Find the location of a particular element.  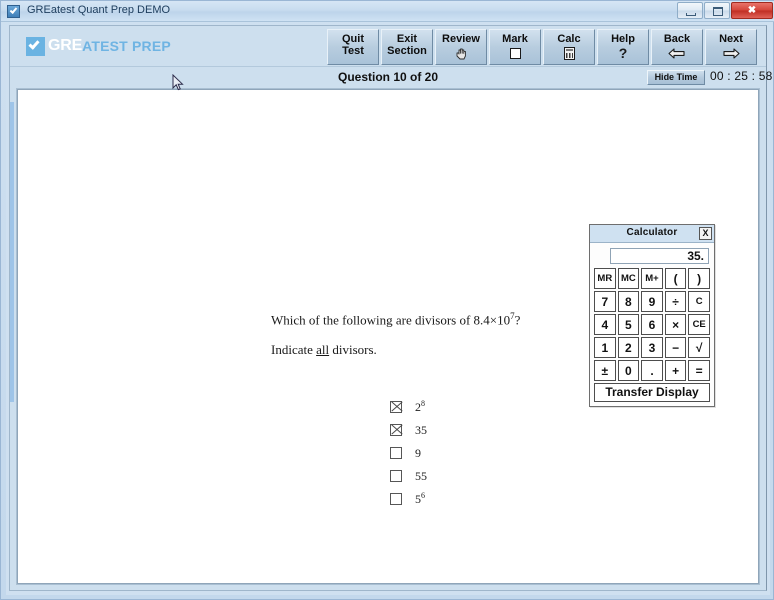

calc-key-multiply: × is located at coordinates (675, 324).